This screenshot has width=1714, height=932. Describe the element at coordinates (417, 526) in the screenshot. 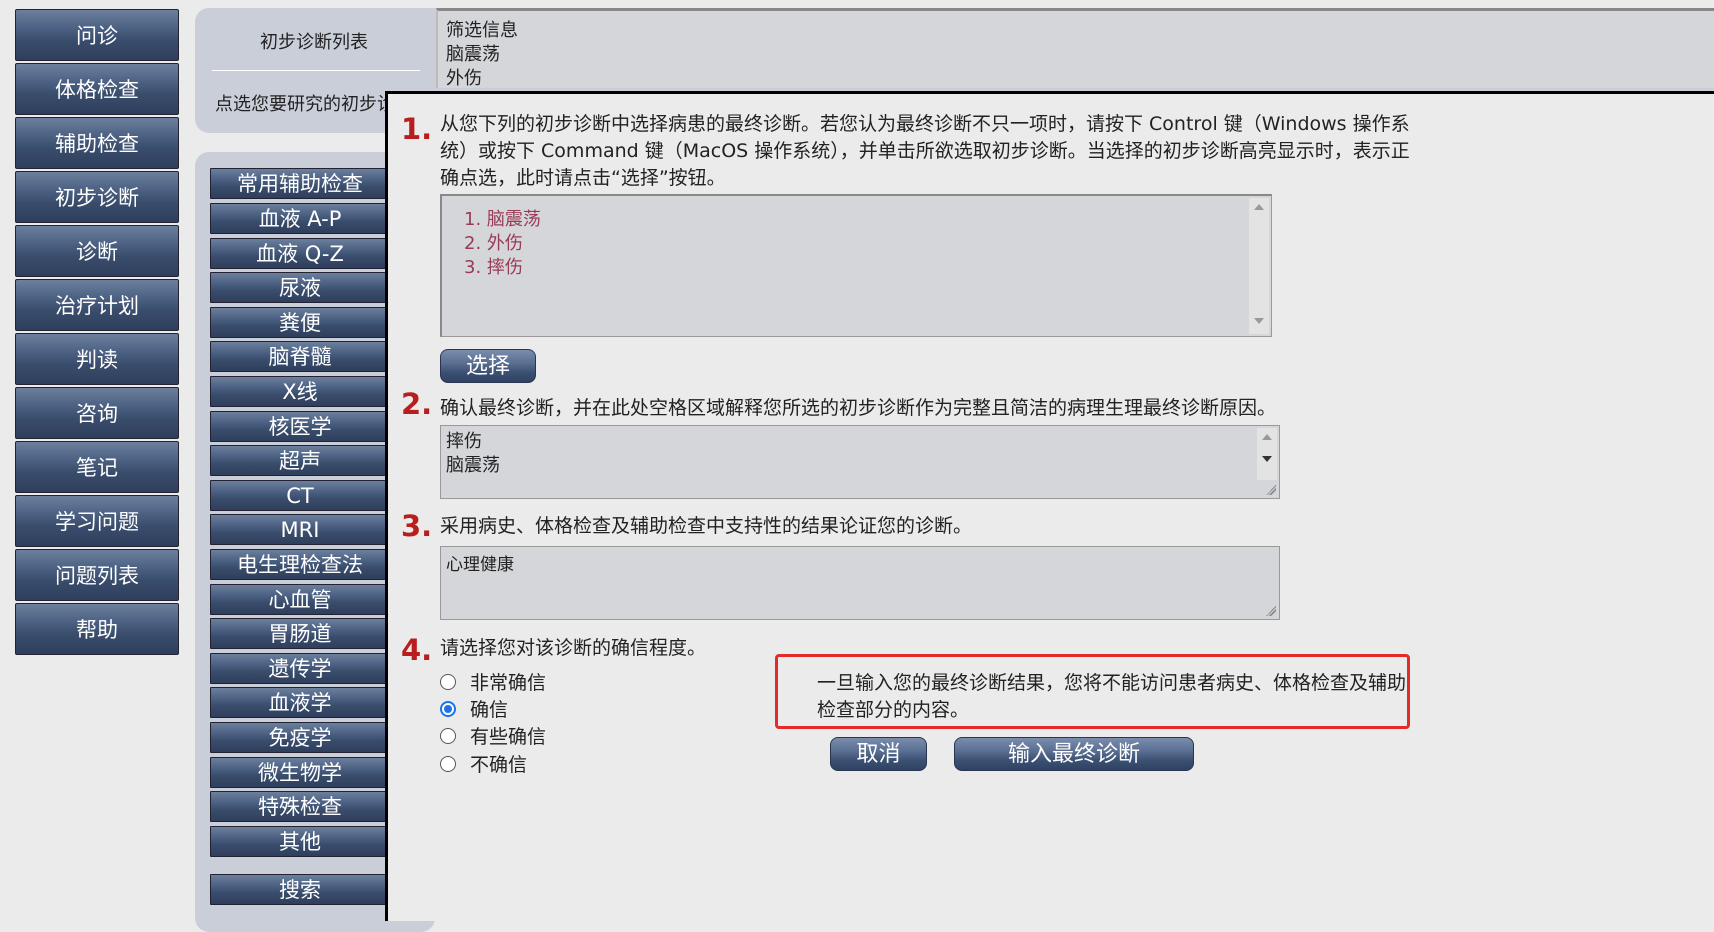

I see `step3-number: 3.` at that location.